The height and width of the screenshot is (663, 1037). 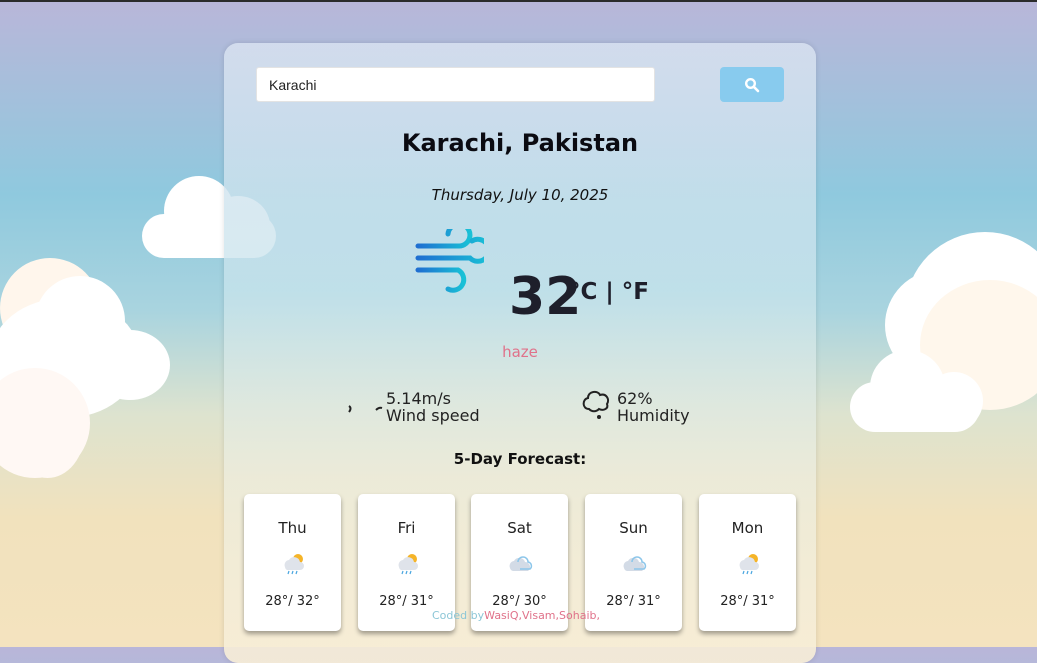 I want to click on search-button, so click(x=752, y=84).